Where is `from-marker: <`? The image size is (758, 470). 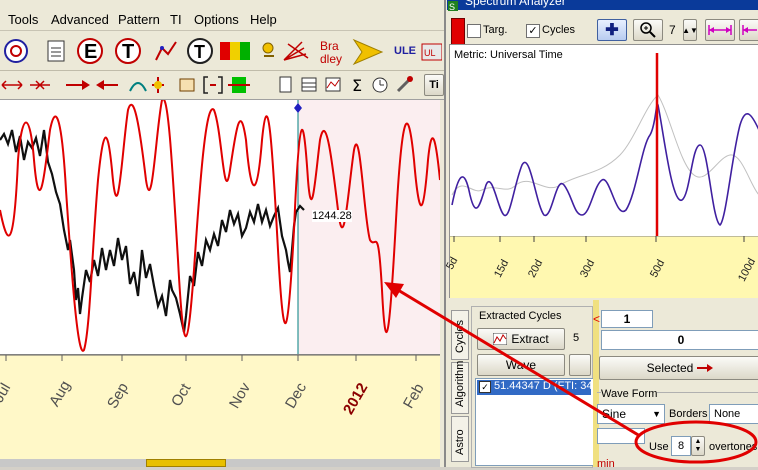 from-marker: < is located at coordinates (597, 319).